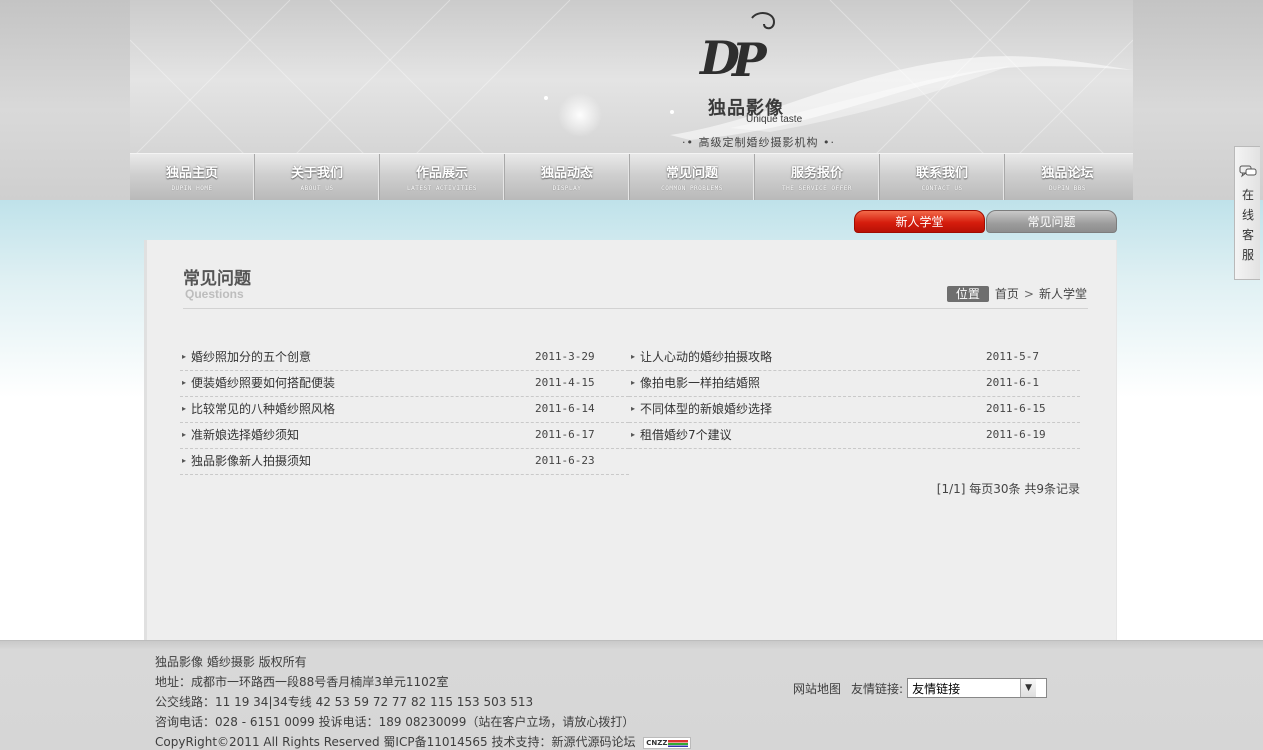 This screenshot has width=1263, height=750. Describe the element at coordinates (404, 436) in the screenshot. I see `list-item: ▸ 准新娘选择婚纱须知 2011-6-17` at that location.